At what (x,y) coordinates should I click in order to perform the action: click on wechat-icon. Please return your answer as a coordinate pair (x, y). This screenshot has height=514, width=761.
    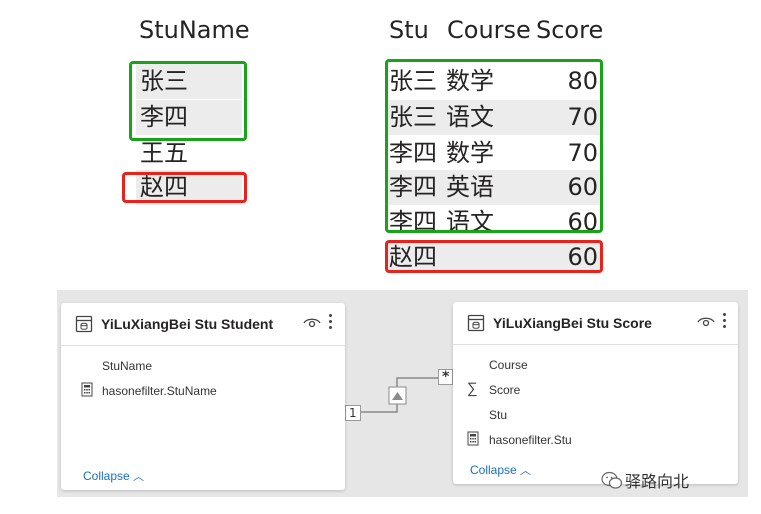
    Looking at the image, I should click on (612, 480).